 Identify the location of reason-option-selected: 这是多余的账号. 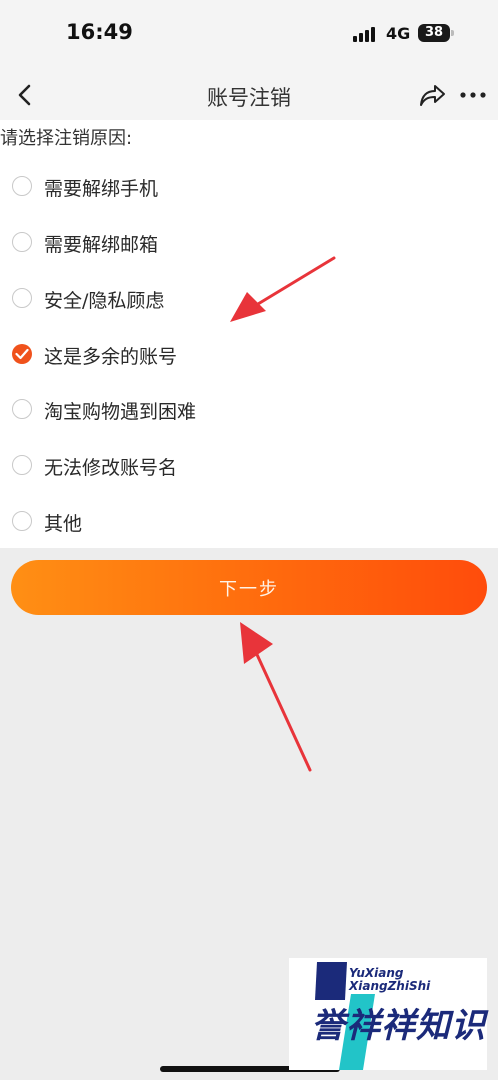
(249, 355).